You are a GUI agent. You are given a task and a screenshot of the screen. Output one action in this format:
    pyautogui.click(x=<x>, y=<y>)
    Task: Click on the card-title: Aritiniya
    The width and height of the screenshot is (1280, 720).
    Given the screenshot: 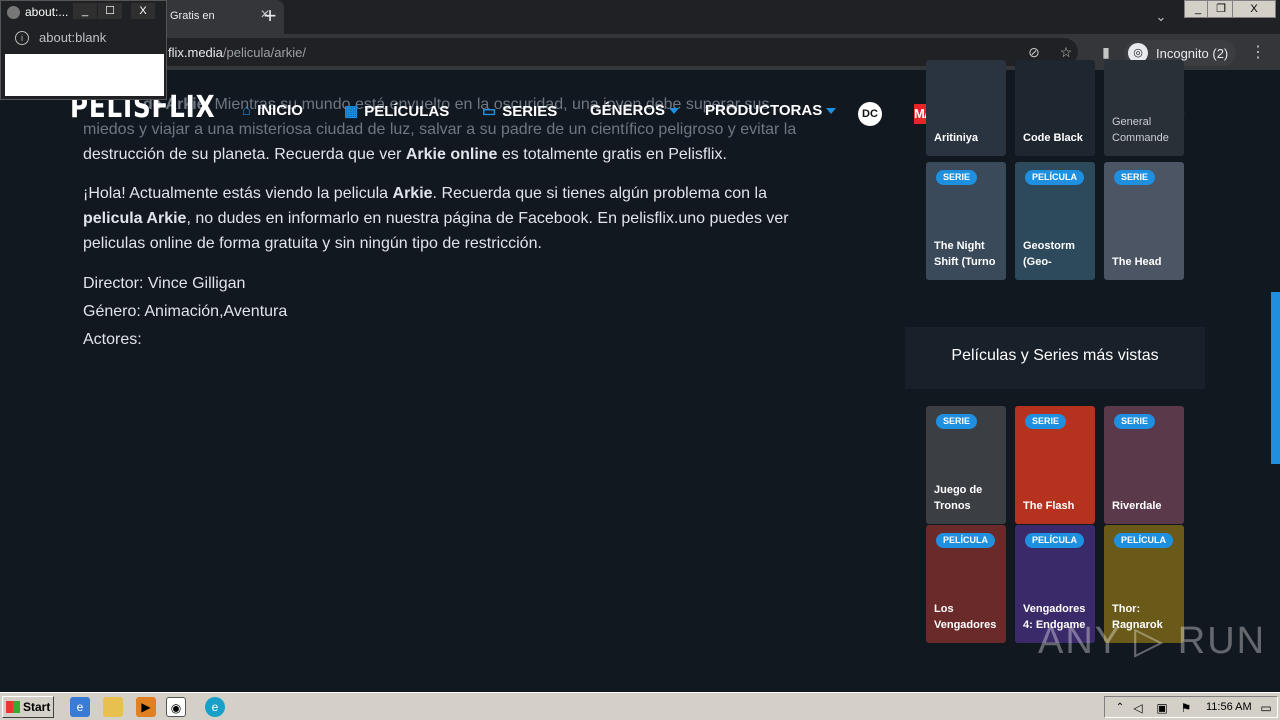 What is the action you would take?
    pyautogui.click(x=956, y=138)
    